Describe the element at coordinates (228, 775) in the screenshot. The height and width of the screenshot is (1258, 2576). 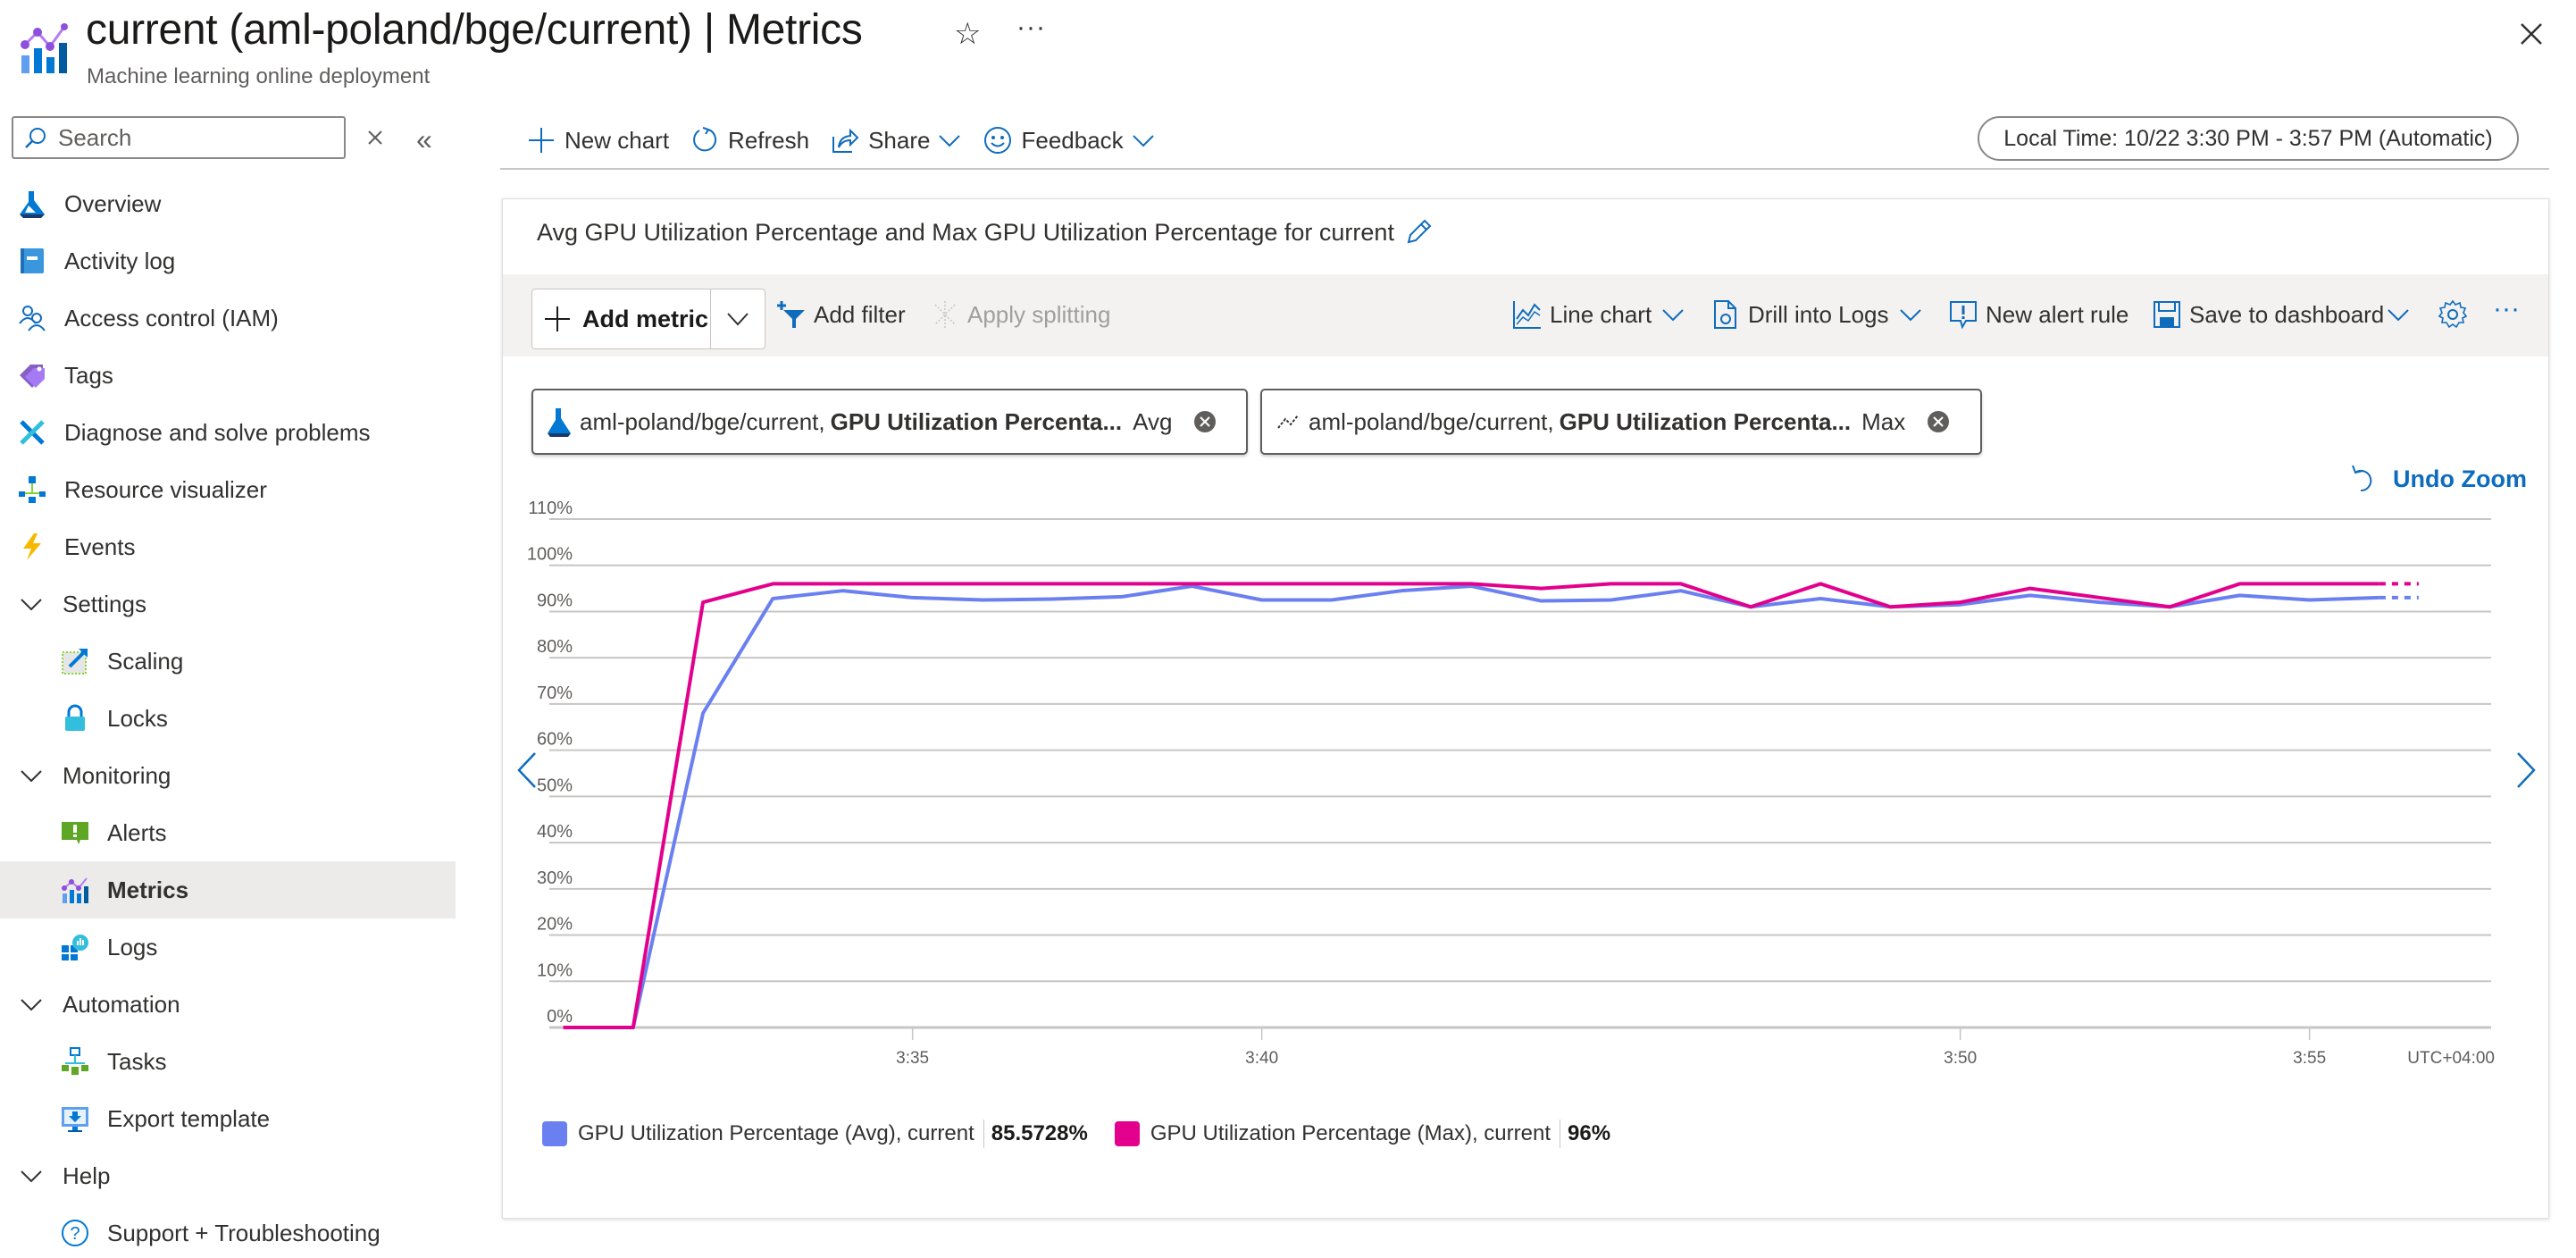
I see `sidebar-group-monitoring: Monitoring` at that location.